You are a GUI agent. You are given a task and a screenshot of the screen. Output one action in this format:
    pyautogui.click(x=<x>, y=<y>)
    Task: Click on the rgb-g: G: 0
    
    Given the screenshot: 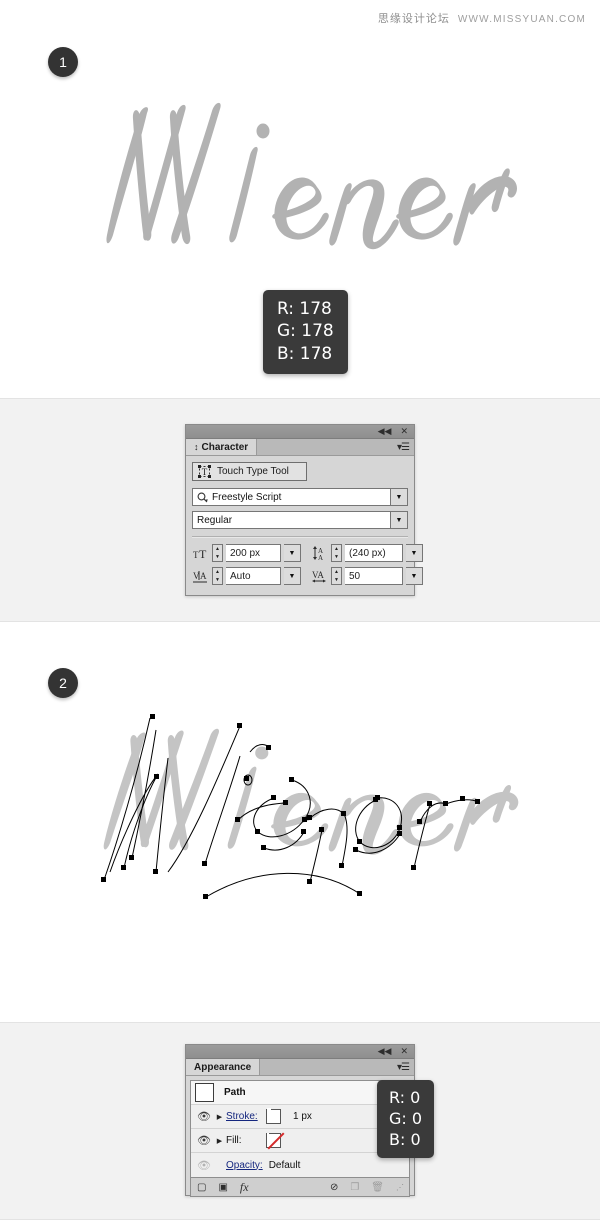 What is the action you would take?
    pyautogui.click(x=406, y=1119)
    